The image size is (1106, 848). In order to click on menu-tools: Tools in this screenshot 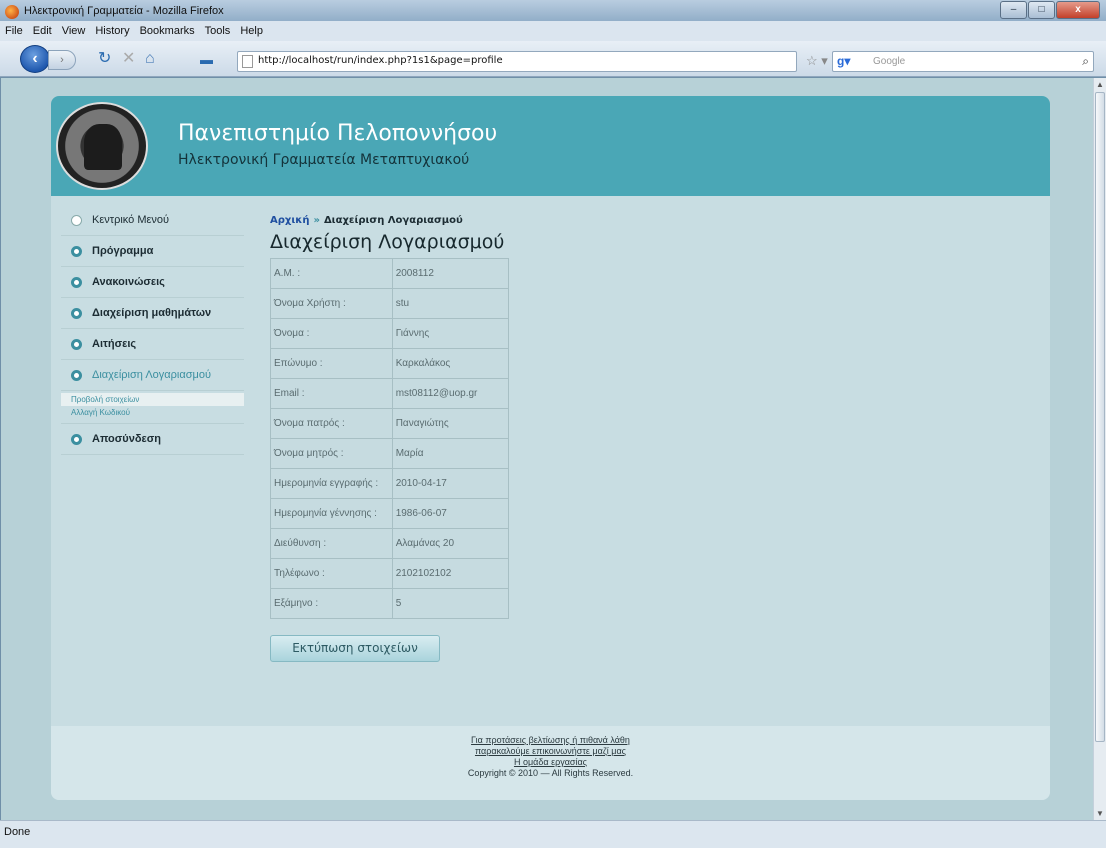, I will do `click(218, 31)`.